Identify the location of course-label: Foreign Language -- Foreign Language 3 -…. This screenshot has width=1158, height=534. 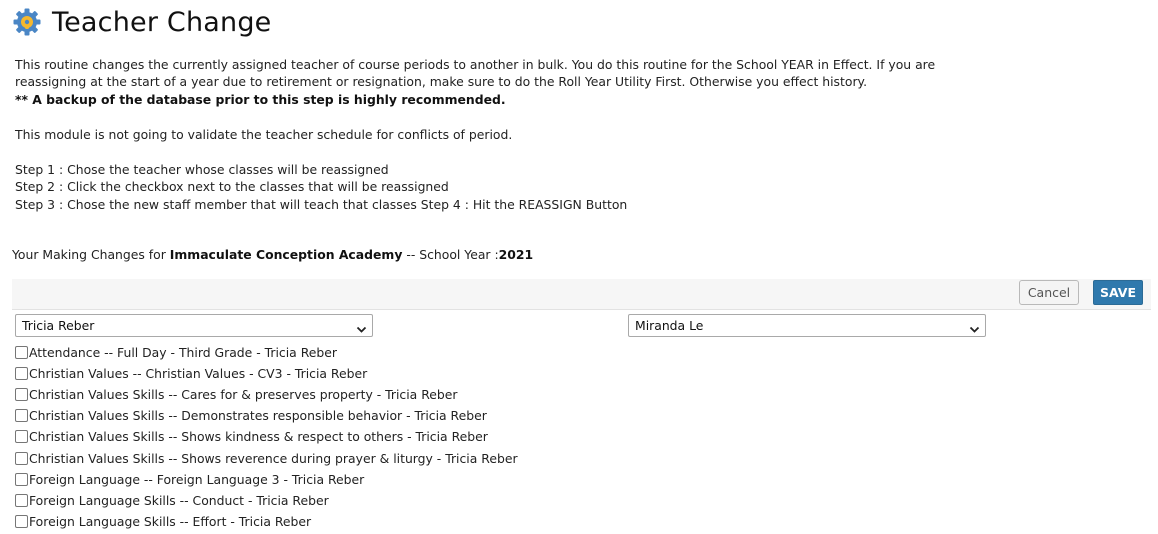
(197, 479).